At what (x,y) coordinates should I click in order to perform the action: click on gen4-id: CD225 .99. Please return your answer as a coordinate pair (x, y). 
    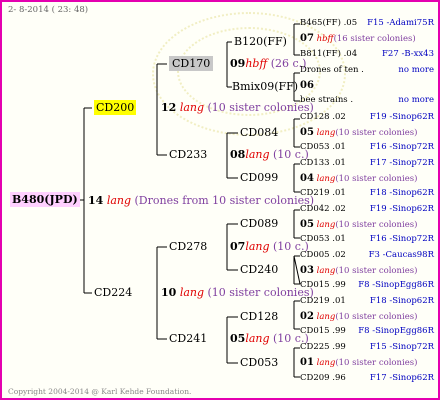
    Looking at the image, I should click on (323, 347).